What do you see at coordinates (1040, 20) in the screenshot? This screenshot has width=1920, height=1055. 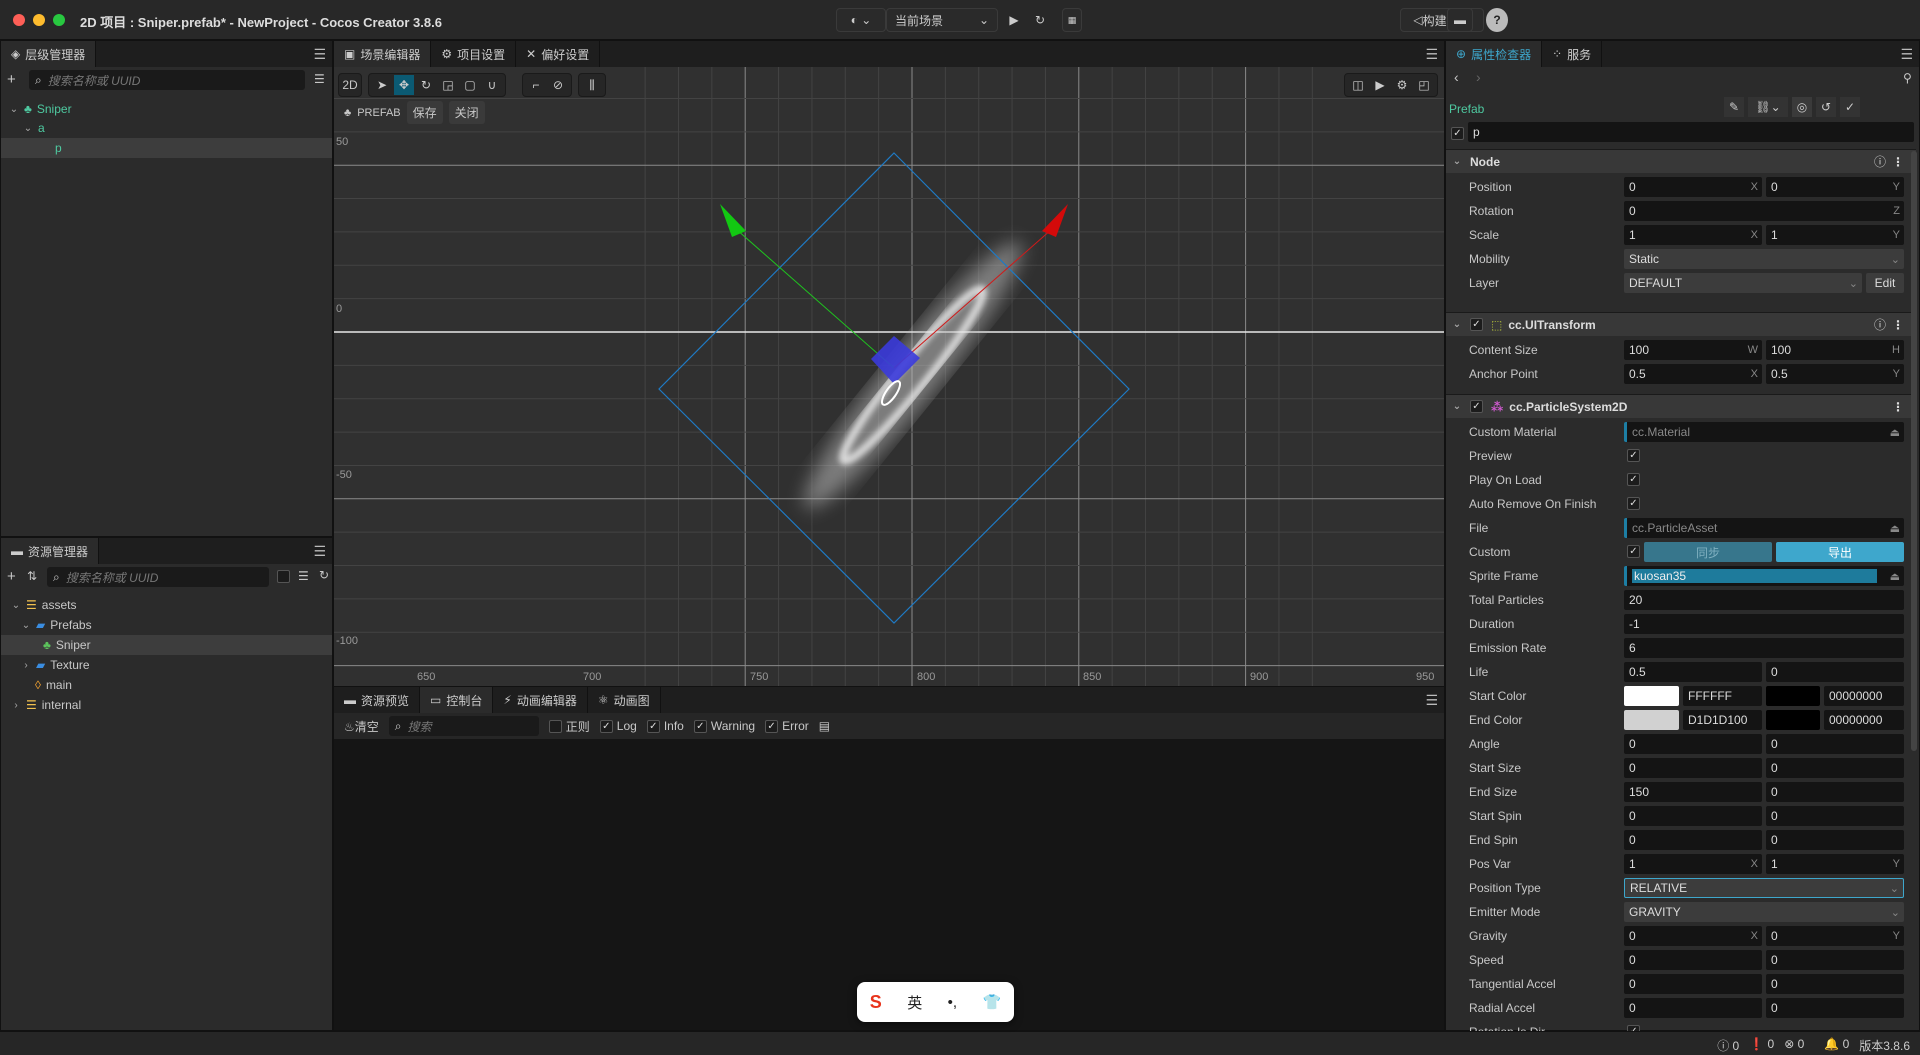 I see `refresh-button: ↻` at bounding box center [1040, 20].